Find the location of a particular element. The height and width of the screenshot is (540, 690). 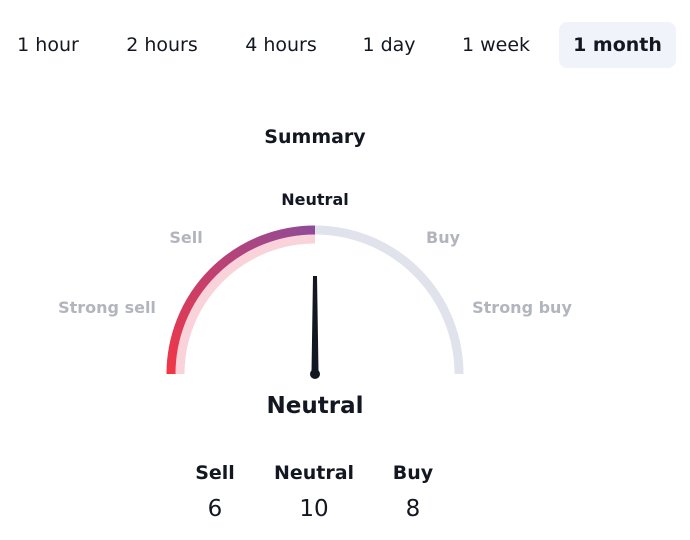

gauge-label-strong-sell: Strong sell is located at coordinates (107, 307).